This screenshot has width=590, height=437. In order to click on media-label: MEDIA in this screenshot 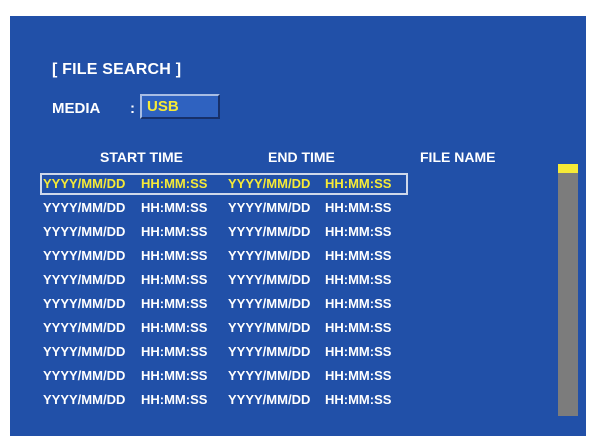, I will do `click(76, 108)`.